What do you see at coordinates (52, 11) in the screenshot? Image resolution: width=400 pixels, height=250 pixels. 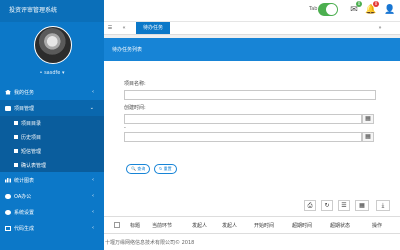 I see `app-title: 投资评审管理系统` at bounding box center [52, 11].